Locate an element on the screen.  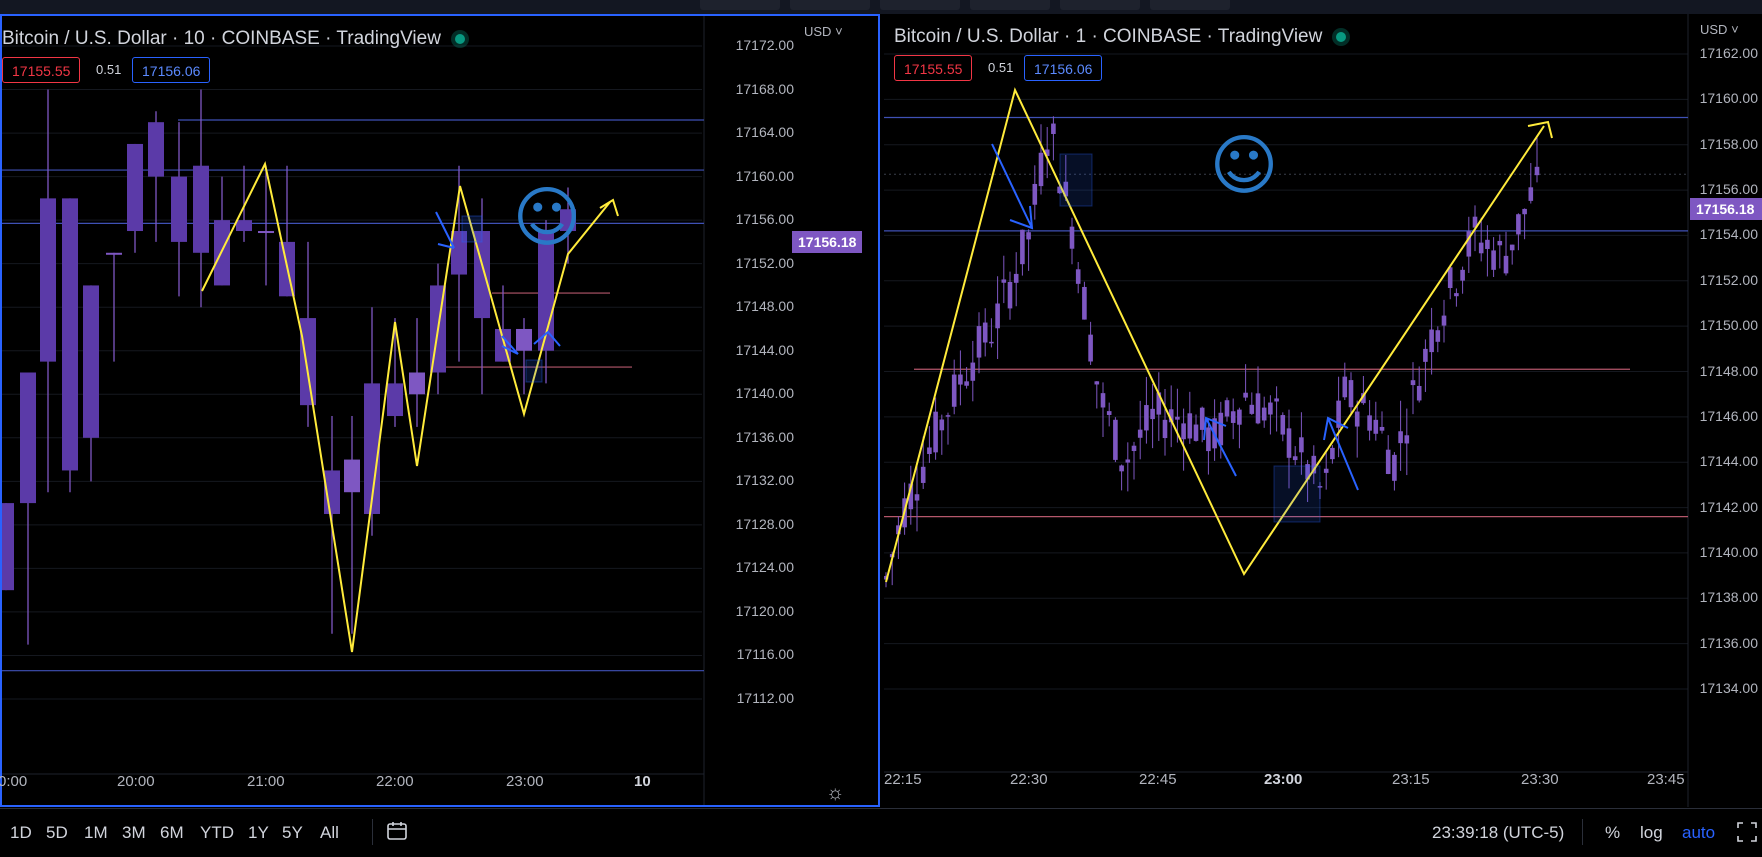
price-tick-label: 17150.00 is located at coordinates (1728, 325).